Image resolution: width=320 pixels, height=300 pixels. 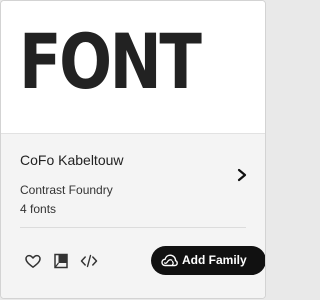 What do you see at coordinates (214, 260) in the screenshot?
I see `add-family-label: Add Family` at bounding box center [214, 260].